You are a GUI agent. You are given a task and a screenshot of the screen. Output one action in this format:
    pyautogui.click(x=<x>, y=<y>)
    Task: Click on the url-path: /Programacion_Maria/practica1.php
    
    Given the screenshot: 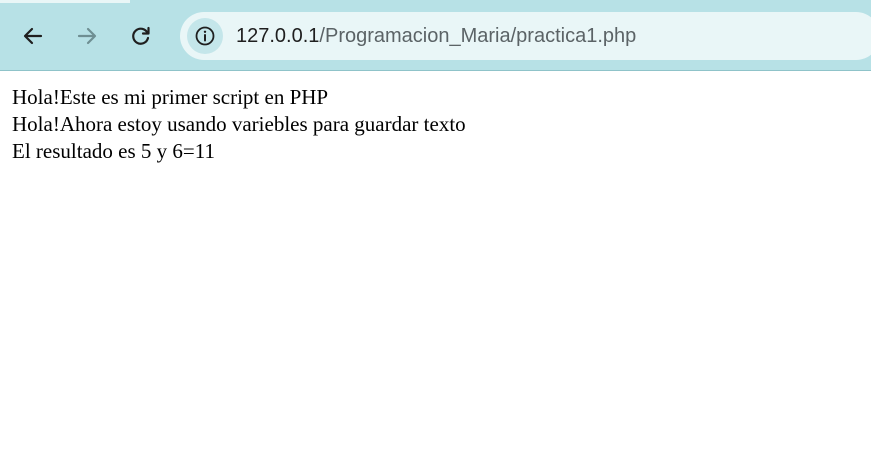 What is the action you would take?
    pyautogui.click(x=478, y=36)
    